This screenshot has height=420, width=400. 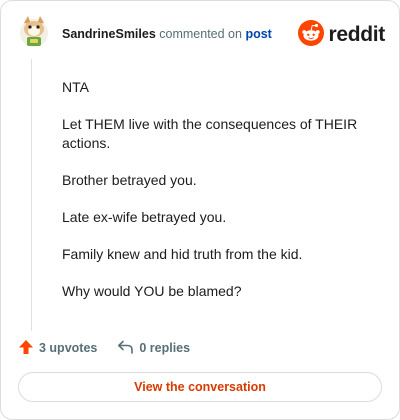 I want to click on comment-meta: SandrineSmiles commented on post, so click(x=167, y=34).